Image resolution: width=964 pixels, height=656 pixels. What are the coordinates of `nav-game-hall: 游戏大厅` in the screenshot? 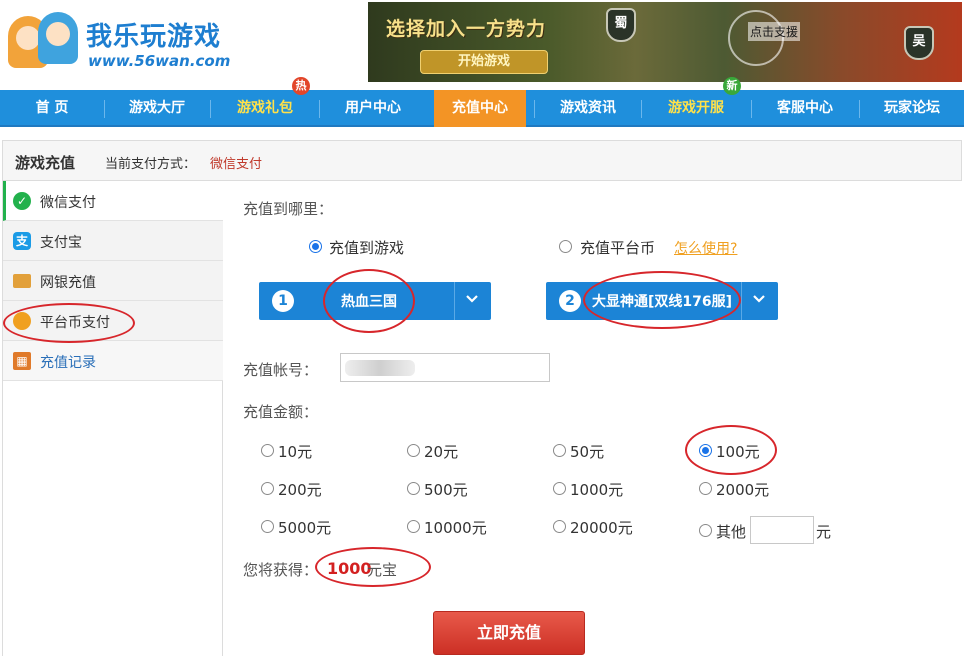 It's located at (157, 108).